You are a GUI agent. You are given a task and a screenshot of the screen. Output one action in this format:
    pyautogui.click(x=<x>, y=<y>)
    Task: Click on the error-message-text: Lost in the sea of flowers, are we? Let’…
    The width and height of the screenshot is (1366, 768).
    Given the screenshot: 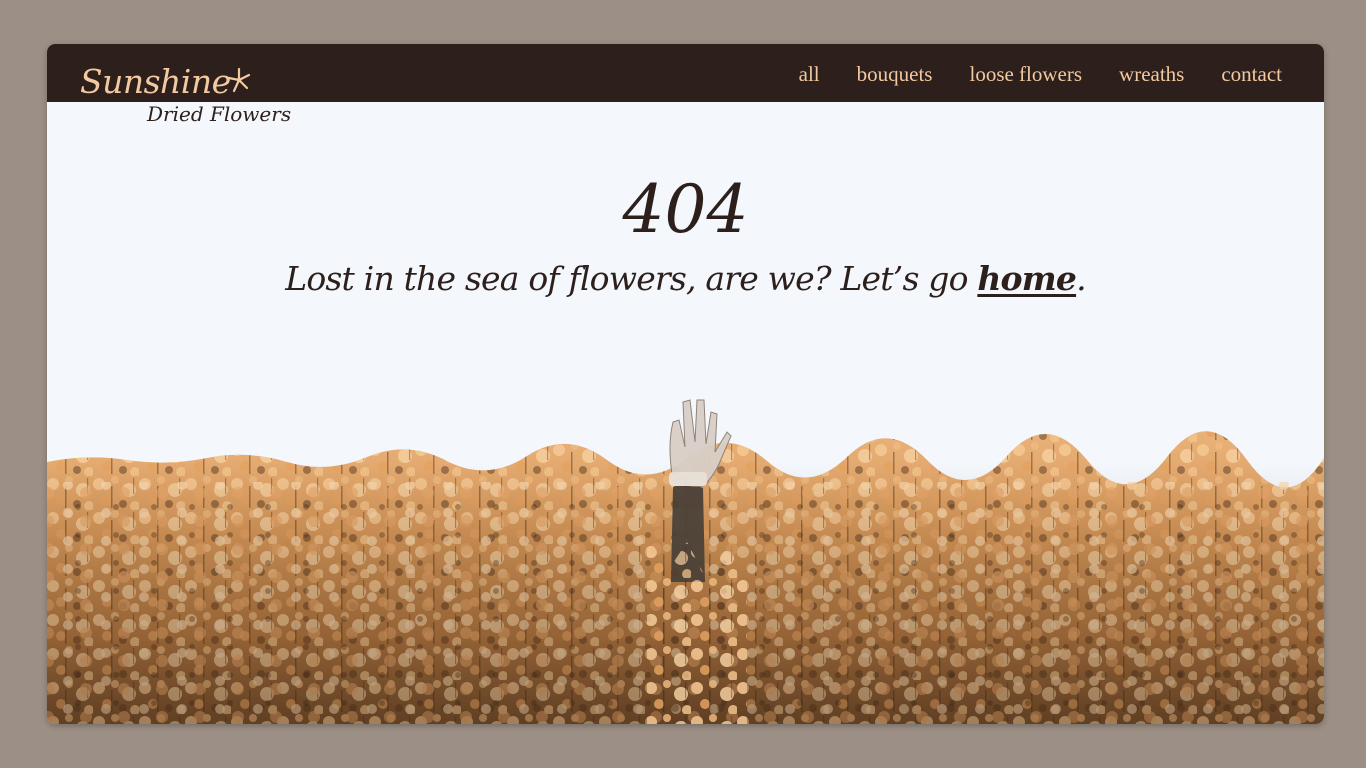 What is the action you would take?
    pyautogui.click(x=631, y=278)
    